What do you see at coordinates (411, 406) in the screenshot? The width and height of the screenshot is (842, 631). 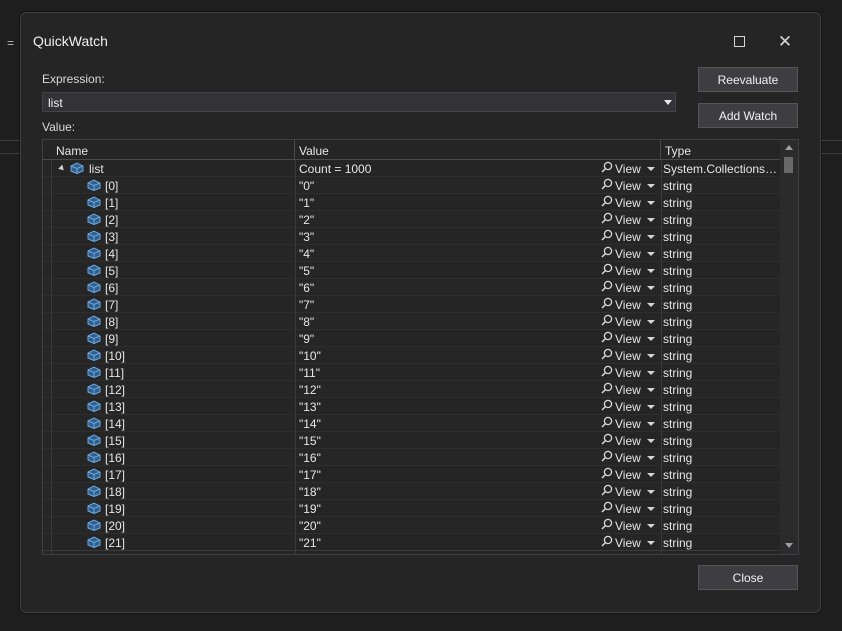 I see `table-row: [13] "13" View string` at bounding box center [411, 406].